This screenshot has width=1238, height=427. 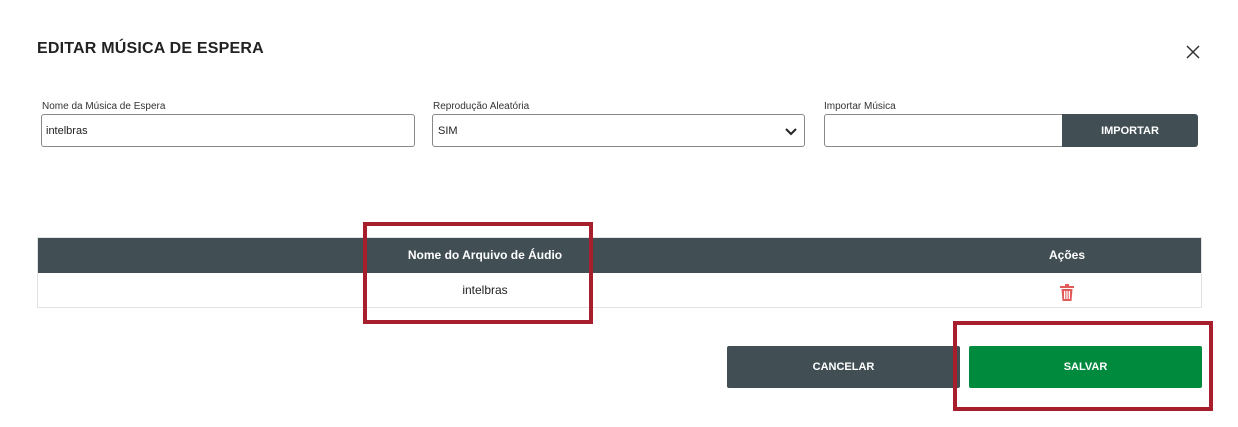 I want to click on import-button: IMPORTAR, so click(x=1130, y=130).